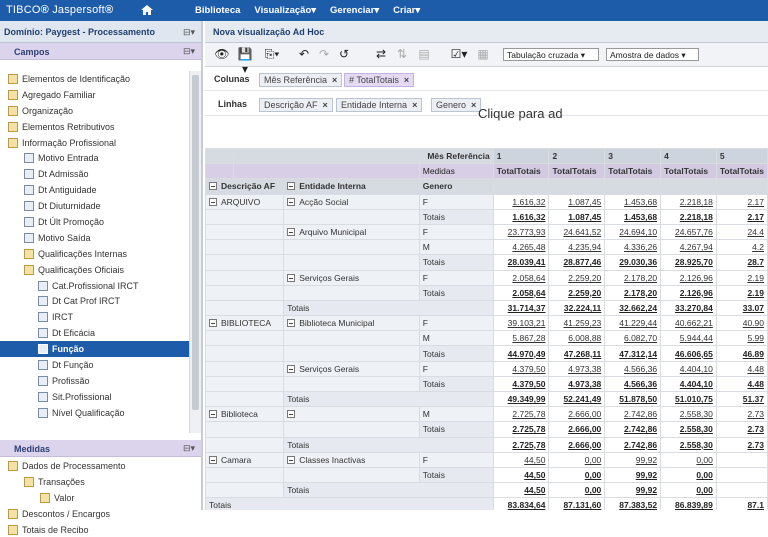  I want to click on value-cell: 2.725,78, so click(521, 444).